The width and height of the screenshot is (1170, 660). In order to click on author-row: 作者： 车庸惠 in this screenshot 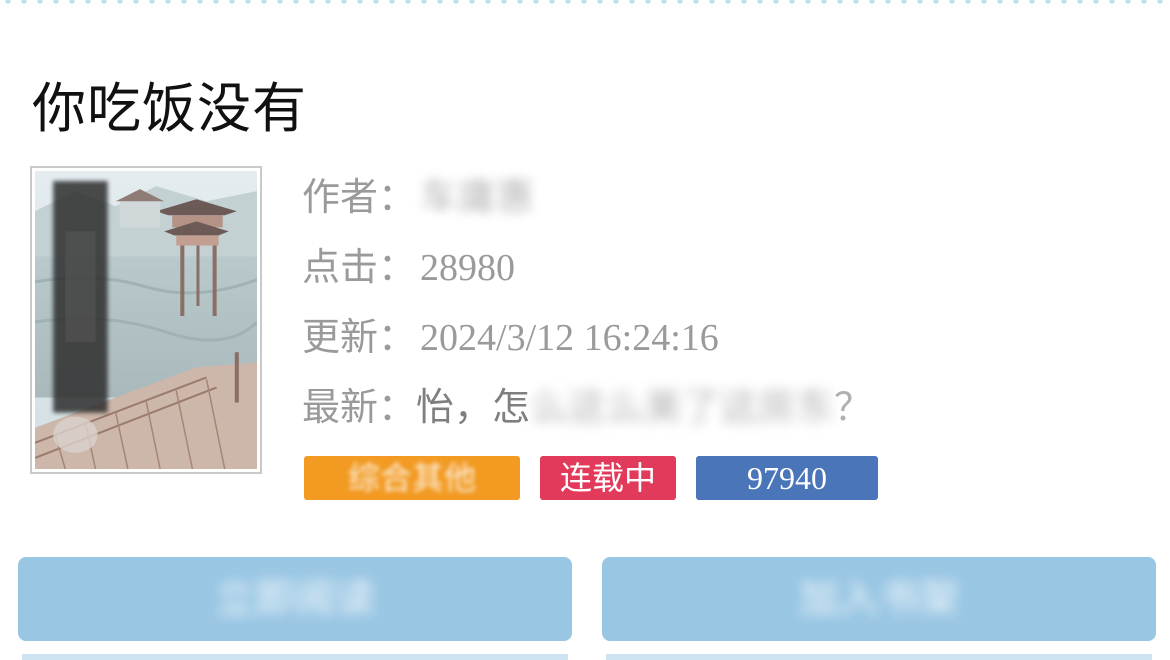, I will do `click(418, 197)`.